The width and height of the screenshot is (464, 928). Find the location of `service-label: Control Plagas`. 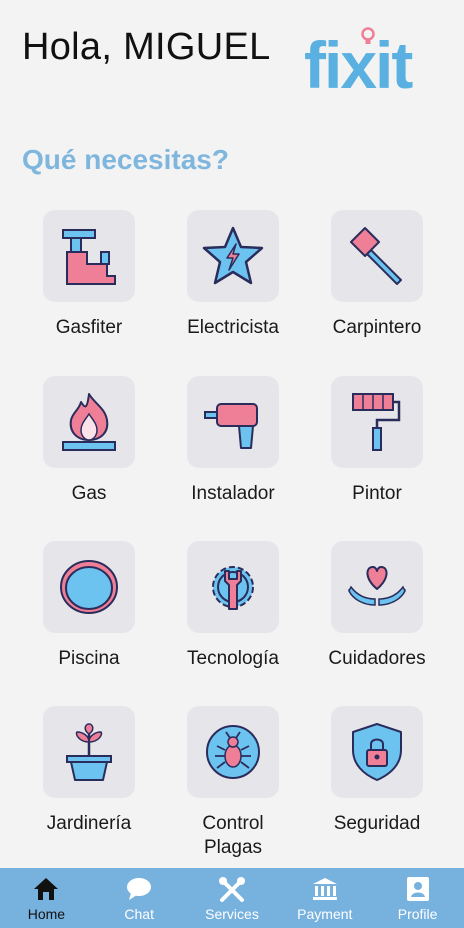

service-label: Control Plagas is located at coordinates (233, 835).